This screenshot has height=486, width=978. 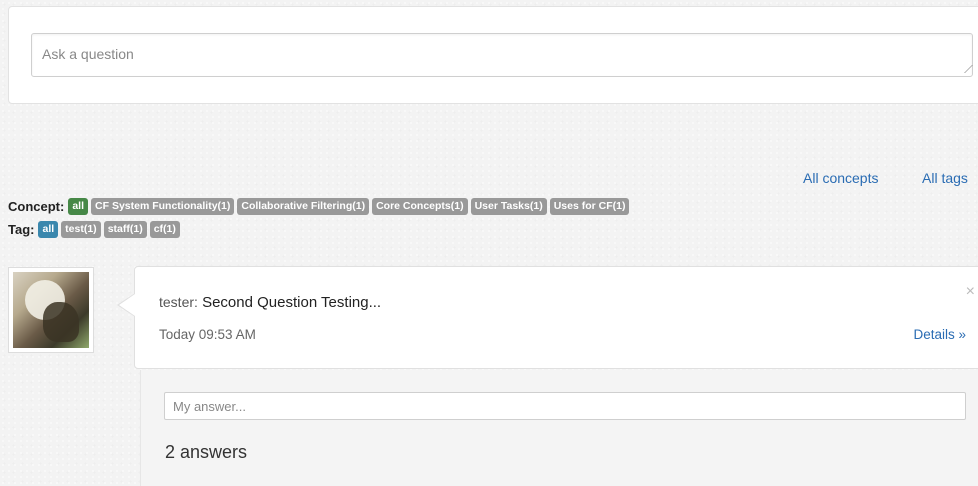 I want to click on concept-badge-core-concepts: Core Concepts(1), so click(x=420, y=206).